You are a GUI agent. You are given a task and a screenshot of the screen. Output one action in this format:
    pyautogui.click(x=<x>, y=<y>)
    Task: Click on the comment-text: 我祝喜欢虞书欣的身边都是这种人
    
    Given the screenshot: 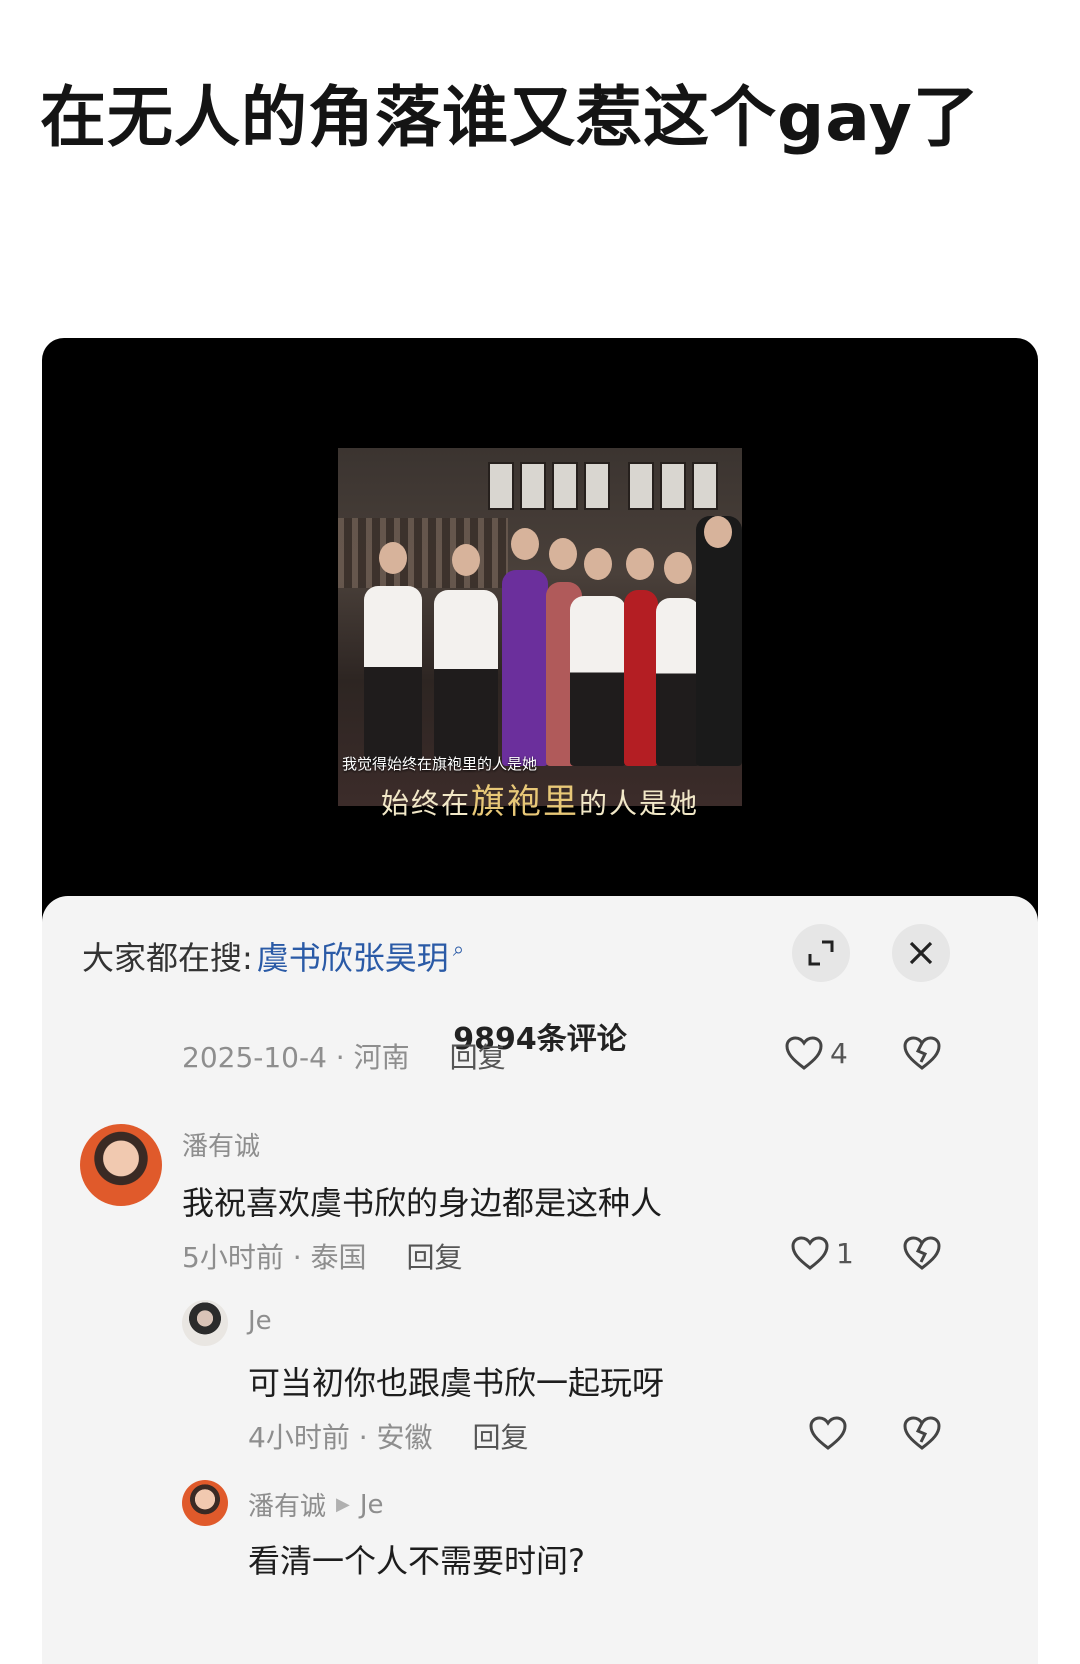 What is the action you would take?
    pyautogui.click(x=422, y=1203)
    